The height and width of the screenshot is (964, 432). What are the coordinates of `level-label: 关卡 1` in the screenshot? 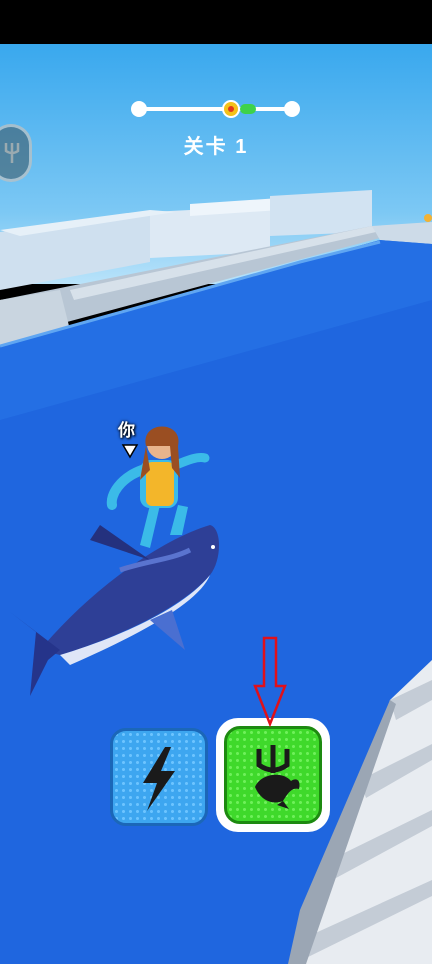 It's located at (216, 147).